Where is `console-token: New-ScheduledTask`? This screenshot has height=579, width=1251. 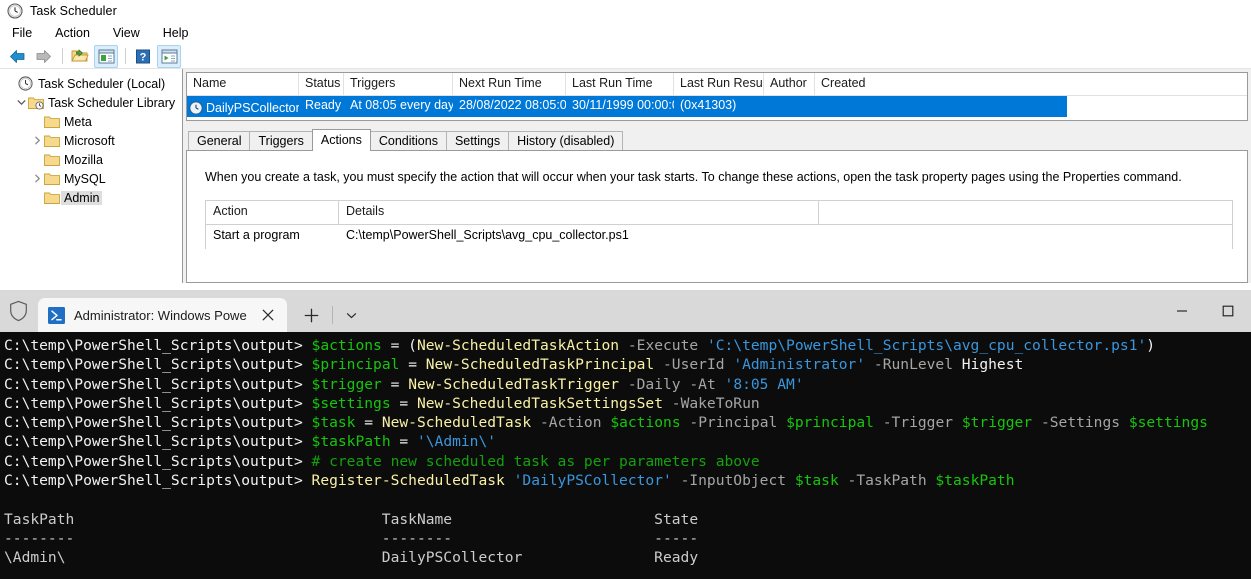
console-token: New-ScheduledTask is located at coordinates (456, 423).